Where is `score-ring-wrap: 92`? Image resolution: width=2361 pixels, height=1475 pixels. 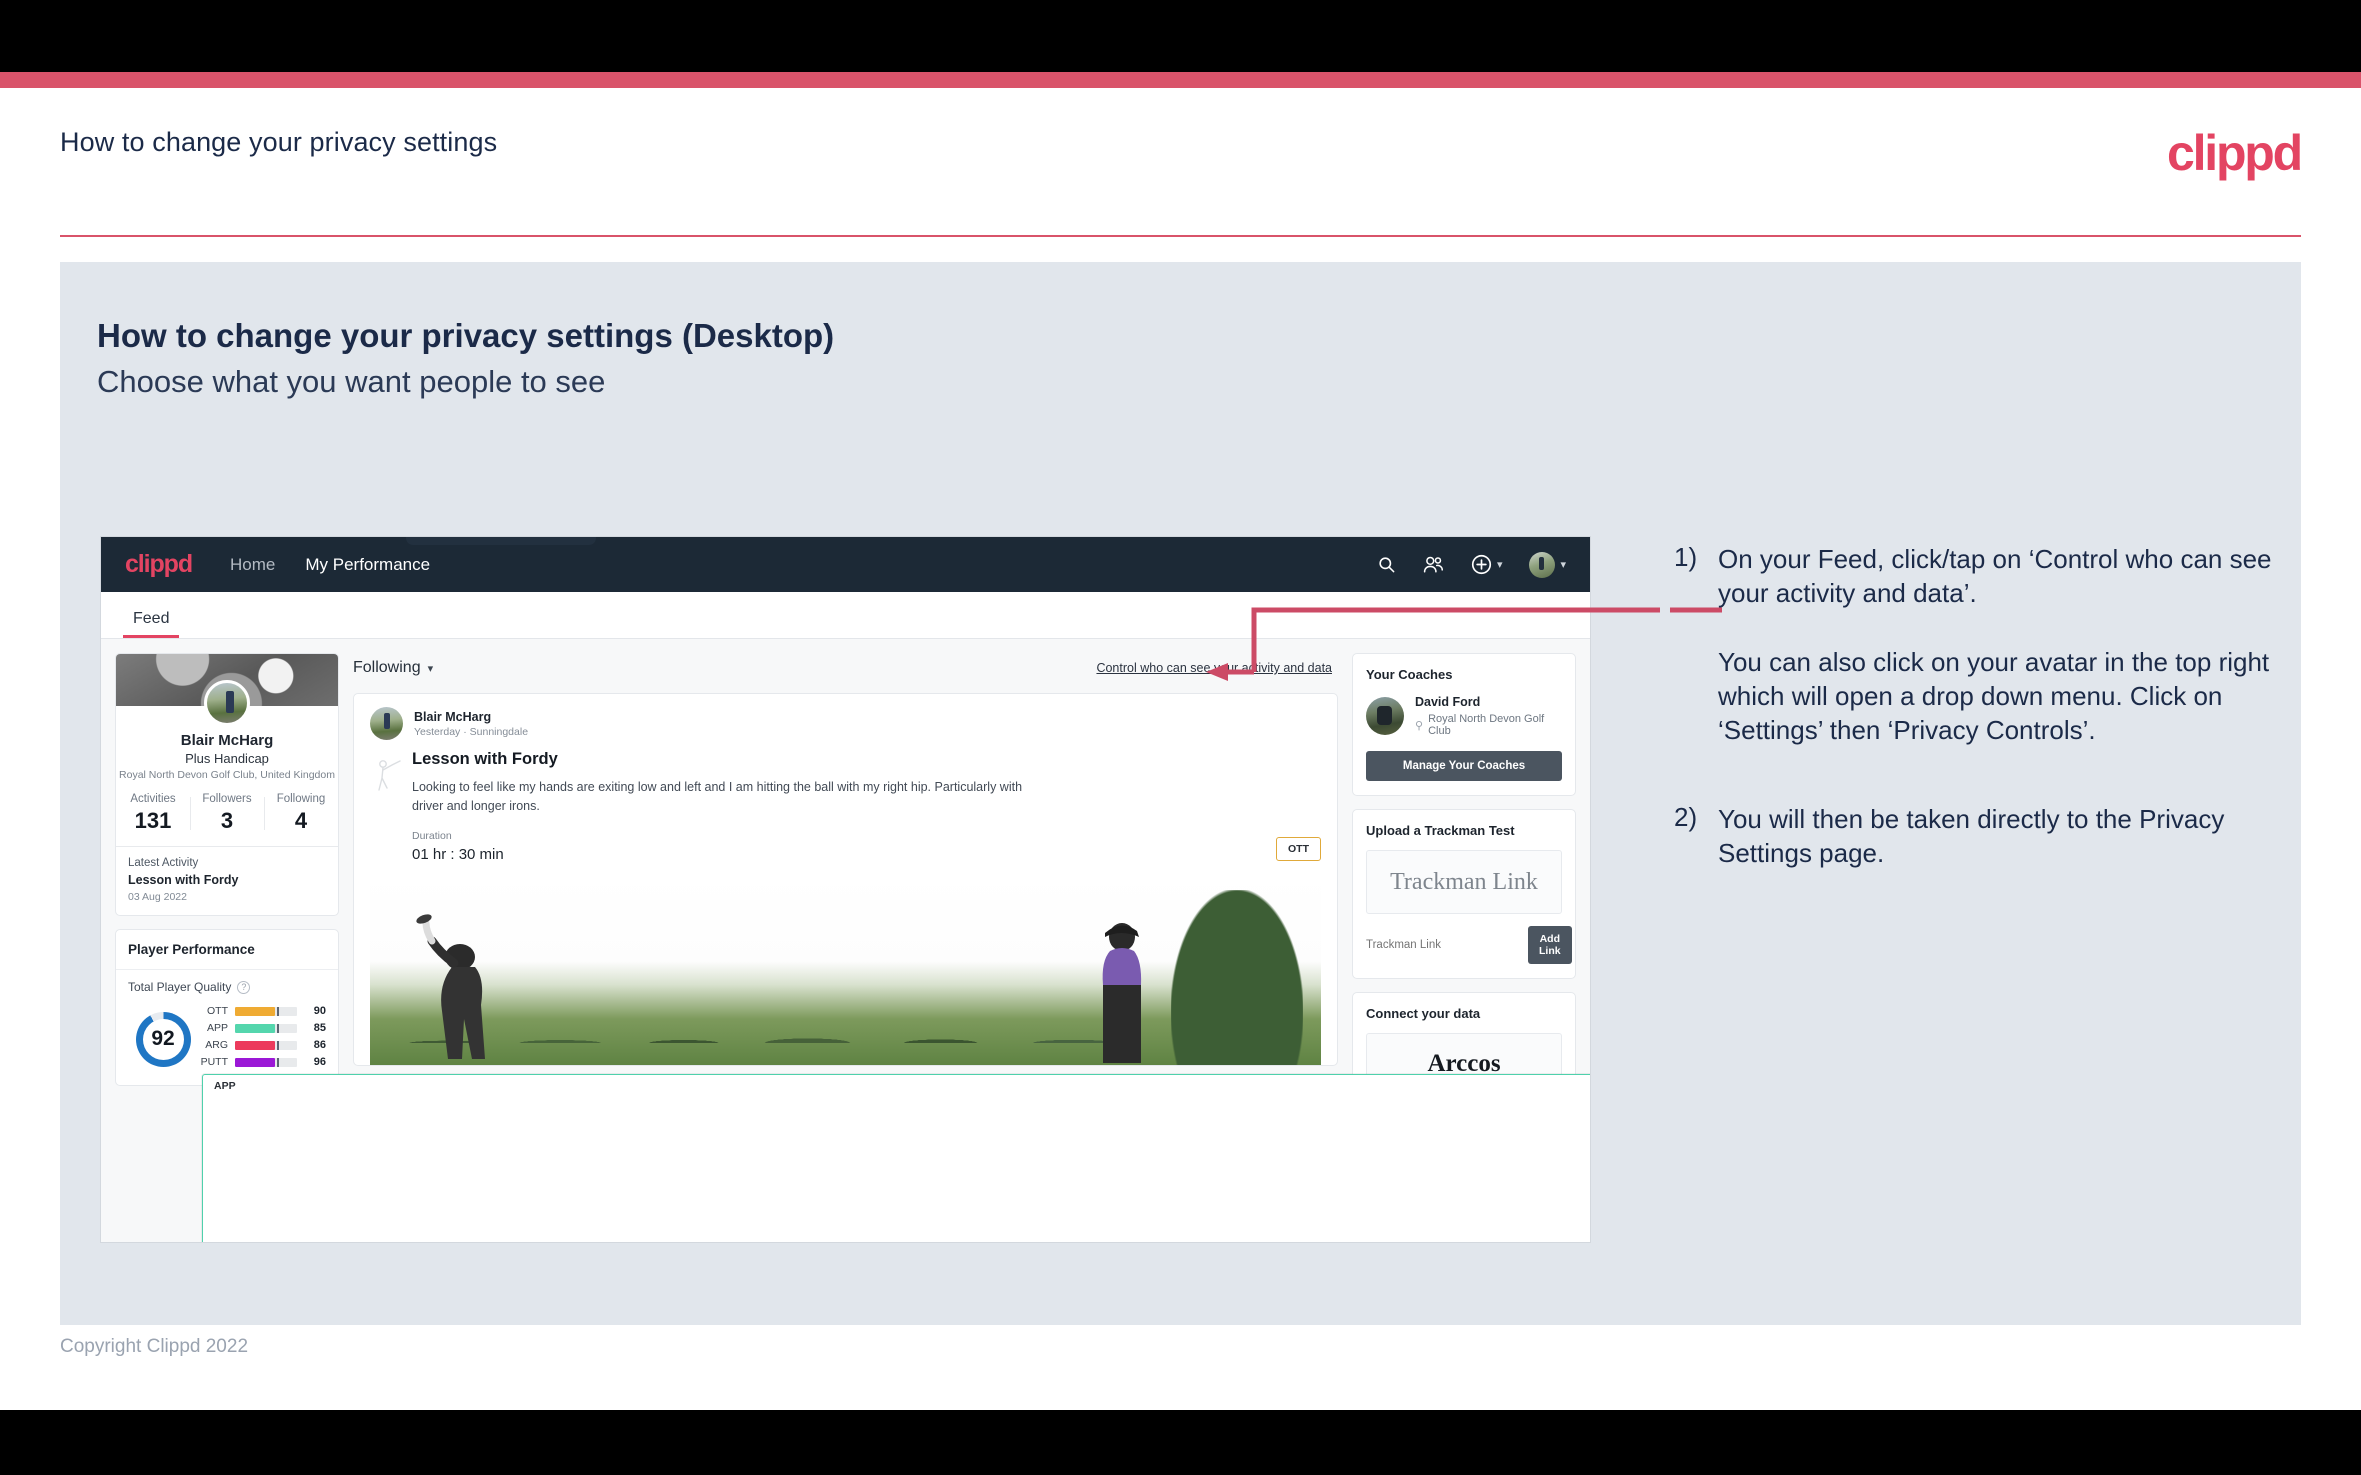
score-ring-wrap: 92 is located at coordinates (163, 1039).